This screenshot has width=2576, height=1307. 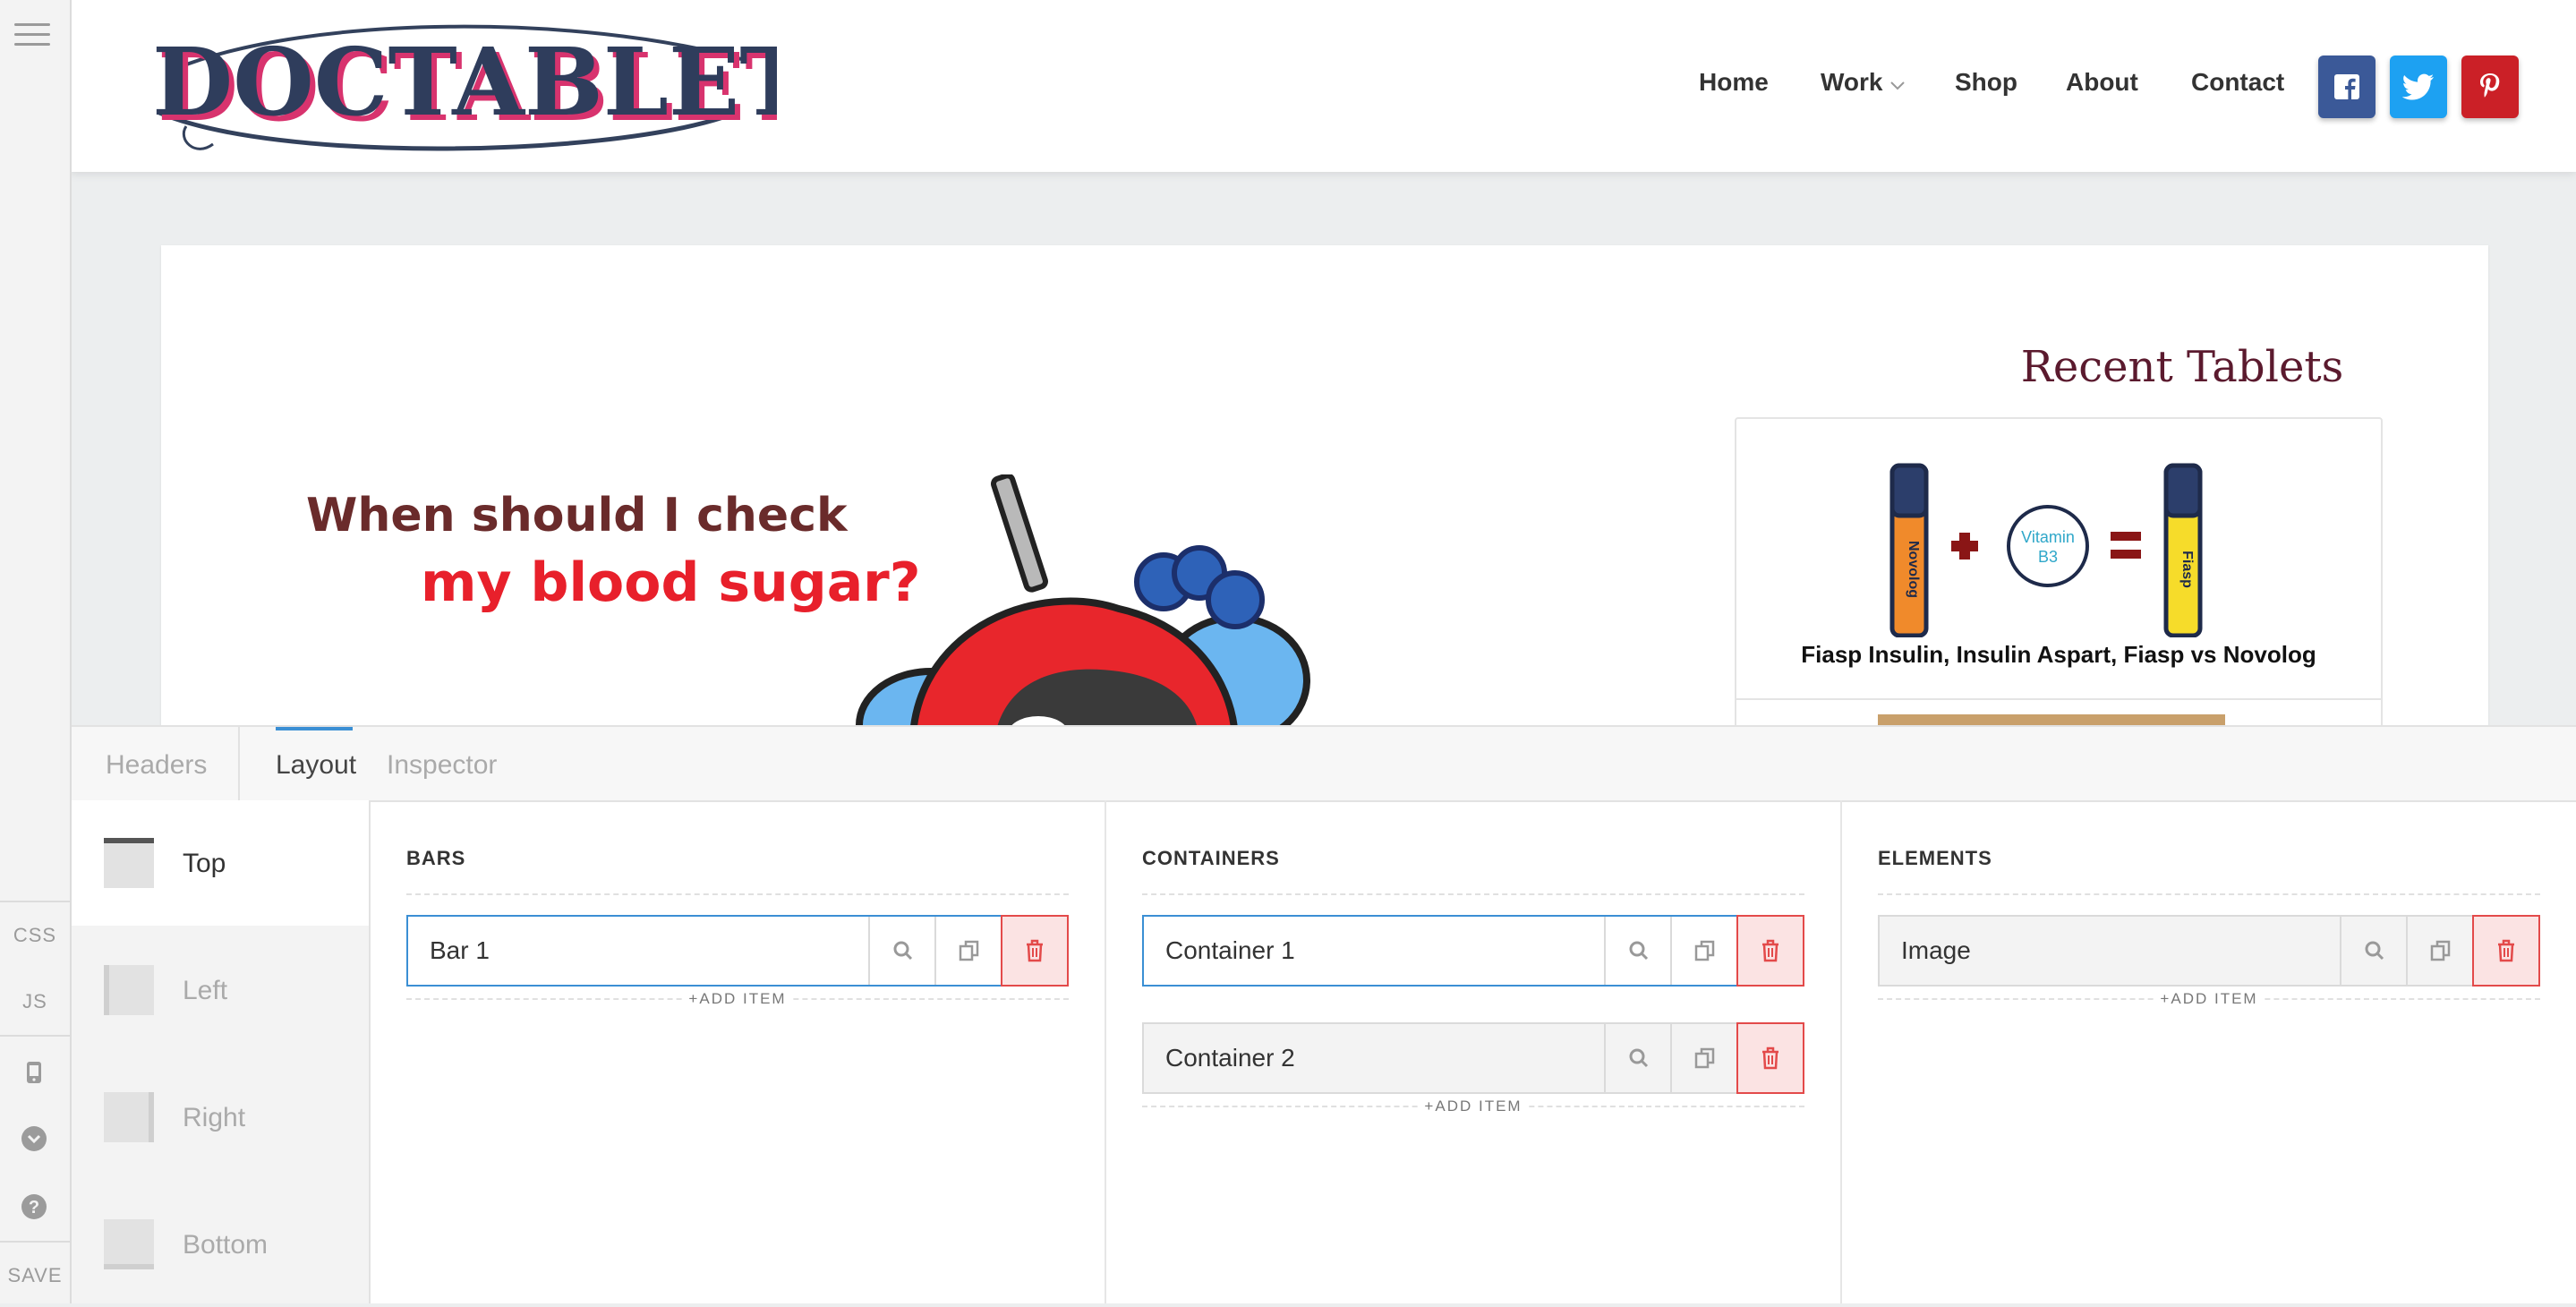 I want to click on pinterest-button, so click(x=2490, y=87).